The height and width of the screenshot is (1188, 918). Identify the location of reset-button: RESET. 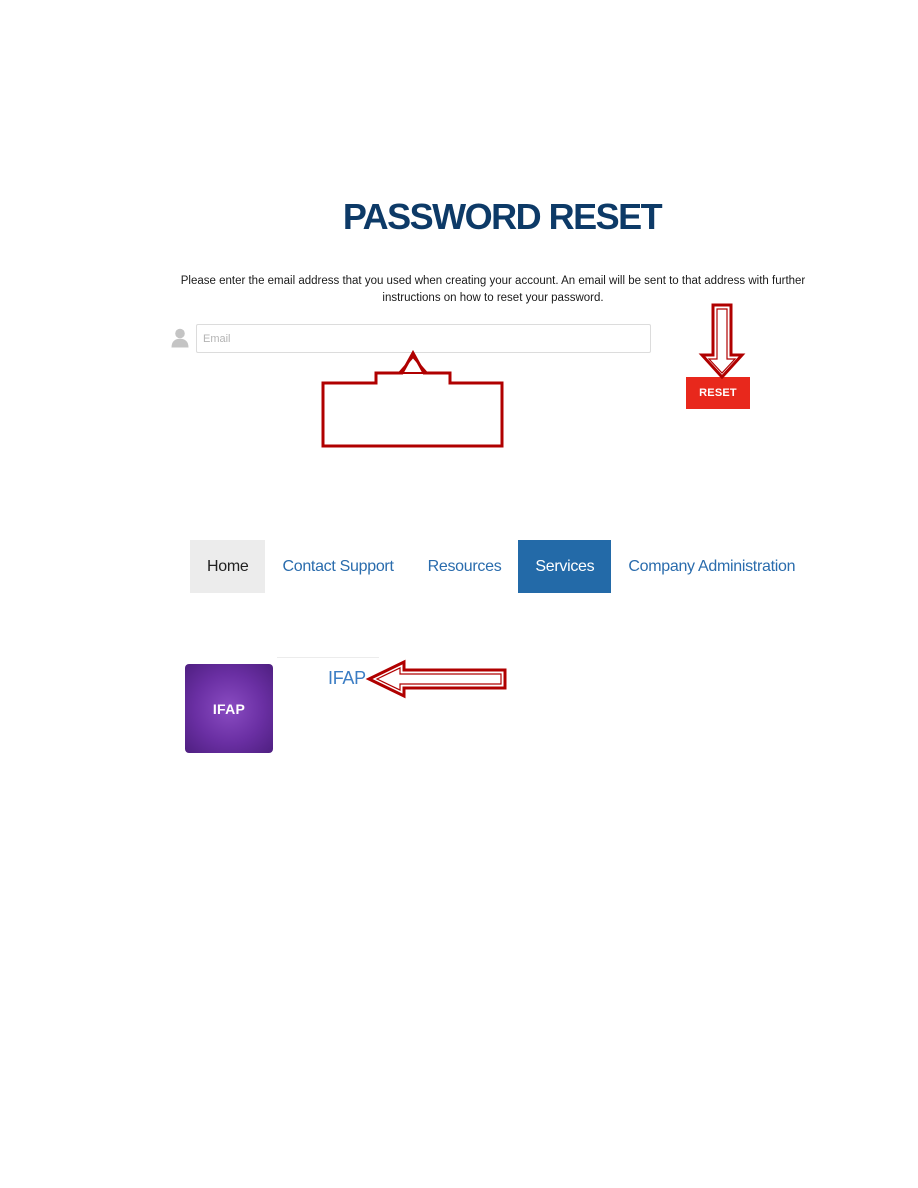
(718, 393).